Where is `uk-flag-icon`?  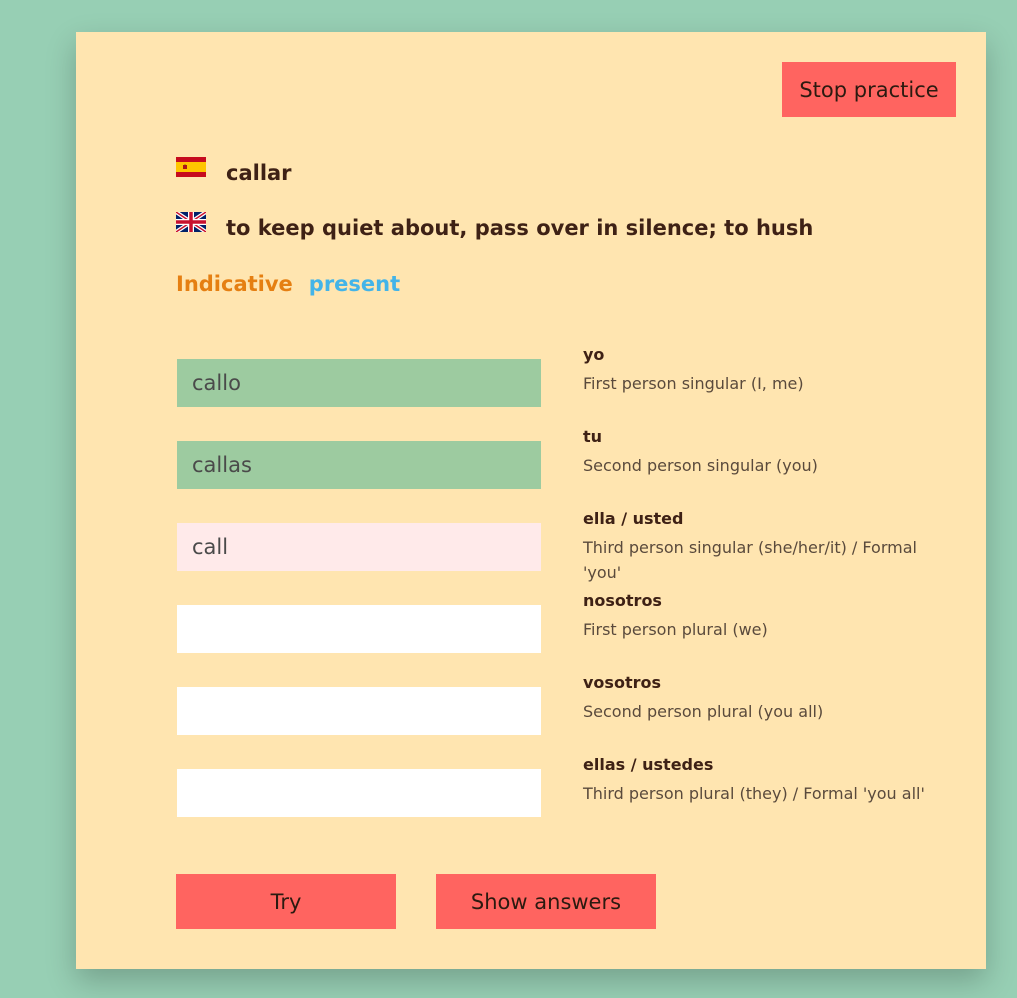
uk-flag-icon is located at coordinates (191, 222).